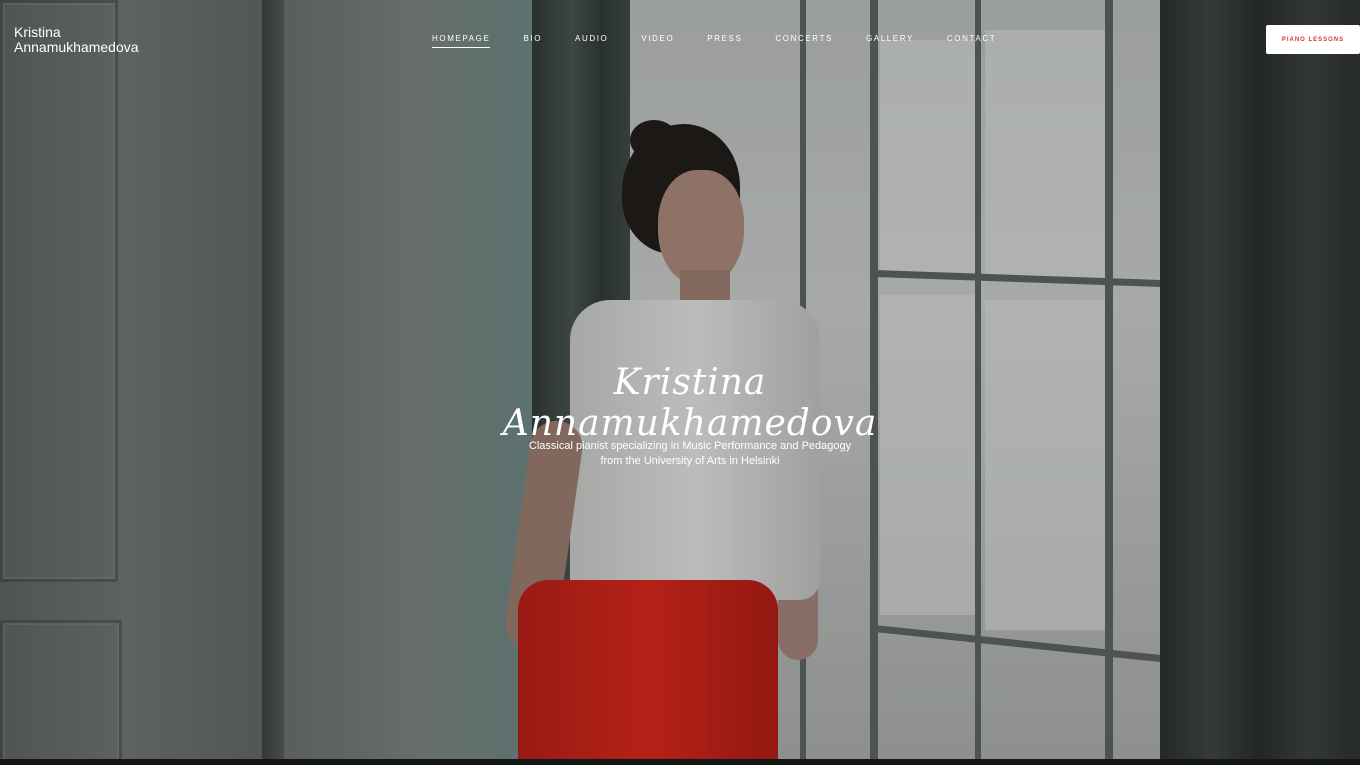 The image size is (1360, 765). Describe the element at coordinates (76, 47) in the screenshot. I see `logo-line-last-name: Annamukhamedova` at that location.